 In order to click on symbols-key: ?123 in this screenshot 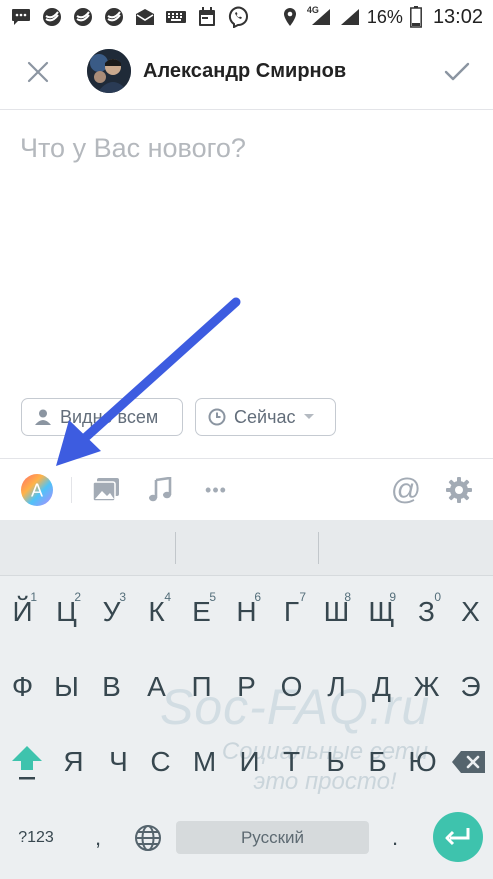, I will do `click(36, 838)`.